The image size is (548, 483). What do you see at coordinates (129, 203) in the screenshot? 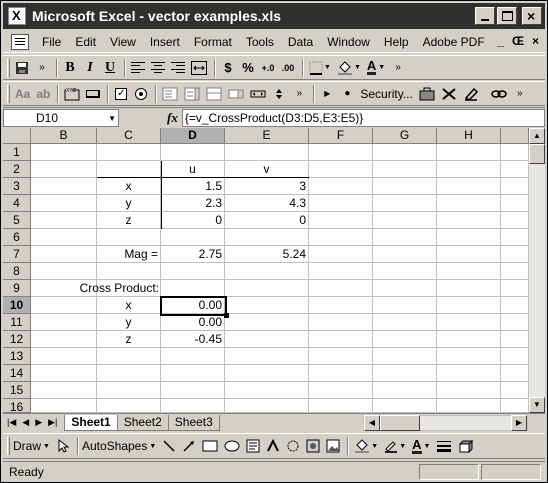
I see `cell-c4: y` at bounding box center [129, 203].